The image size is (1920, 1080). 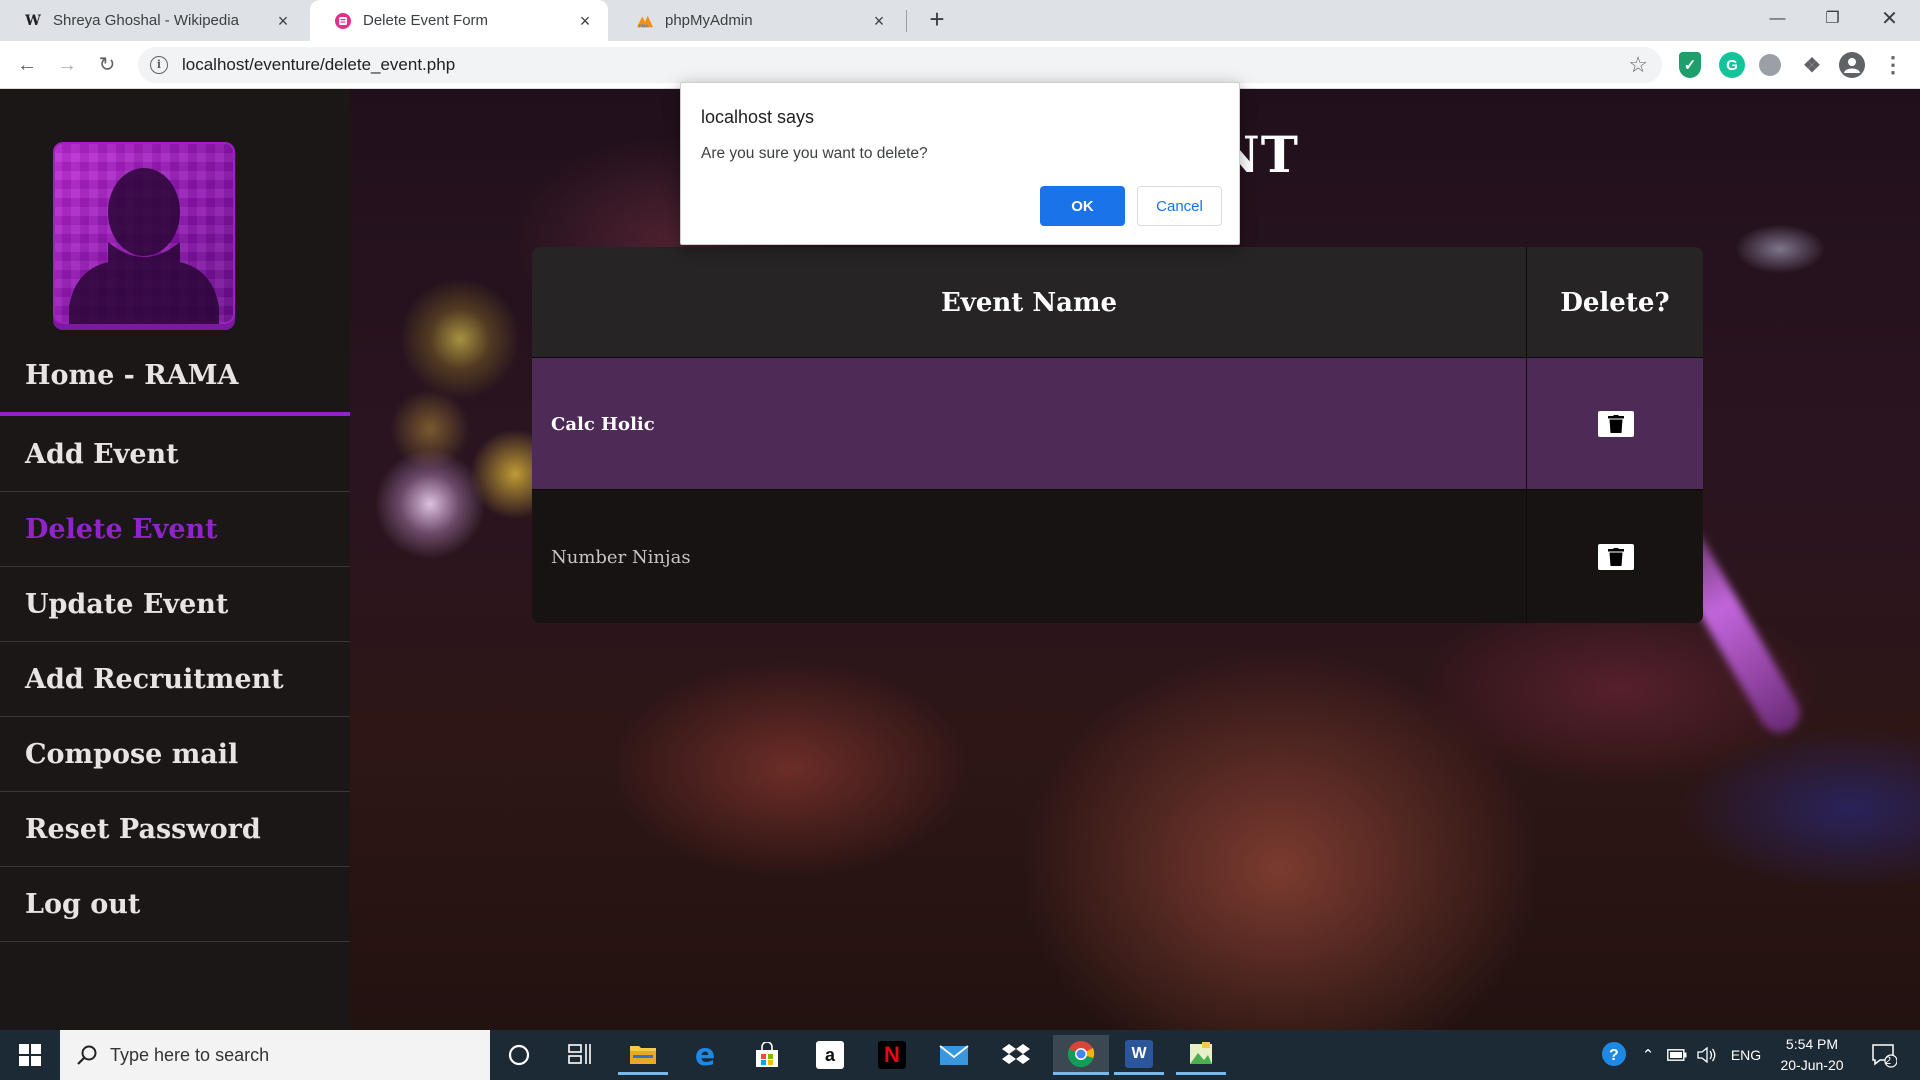 What do you see at coordinates (892, 1055) in the screenshot?
I see `netflix-icon: N` at bounding box center [892, 1055].